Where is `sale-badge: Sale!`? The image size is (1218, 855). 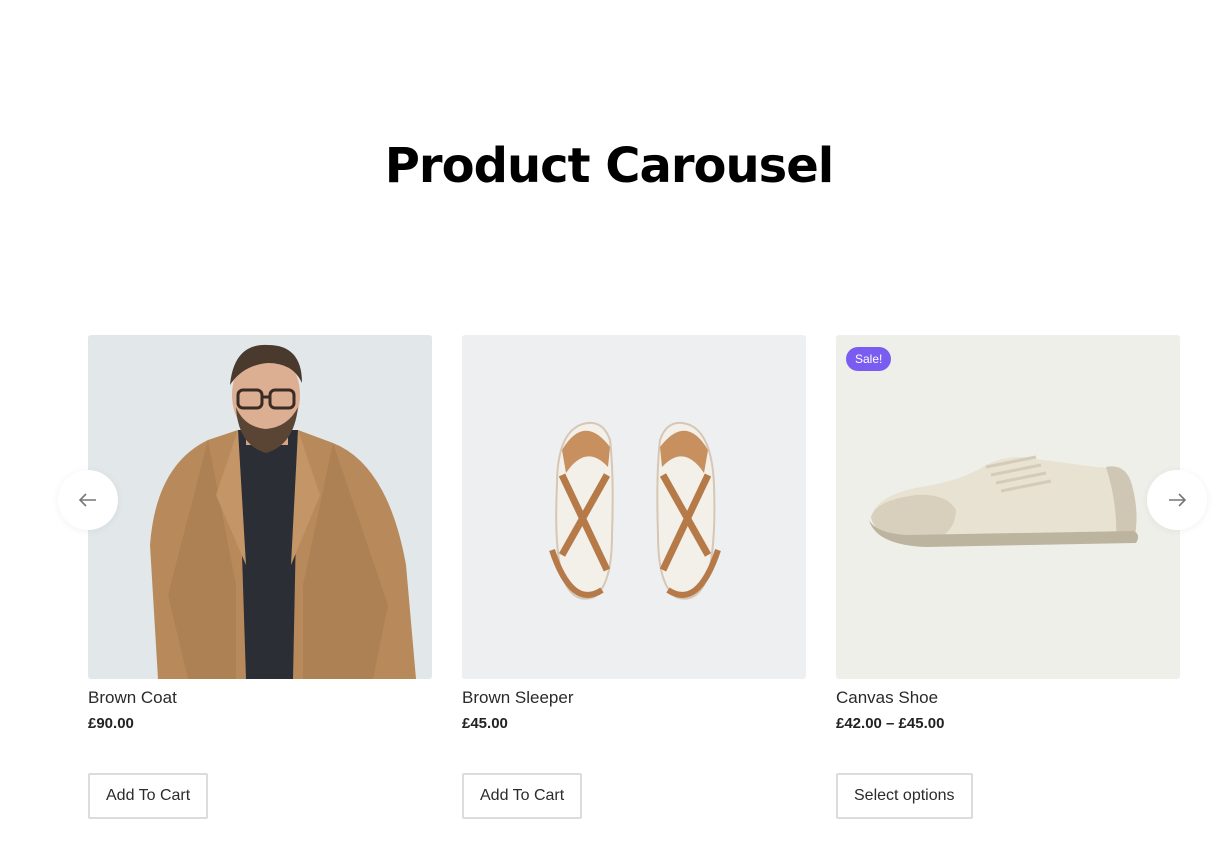
sale-badge: Sale! is located at coordinates (869, 359).